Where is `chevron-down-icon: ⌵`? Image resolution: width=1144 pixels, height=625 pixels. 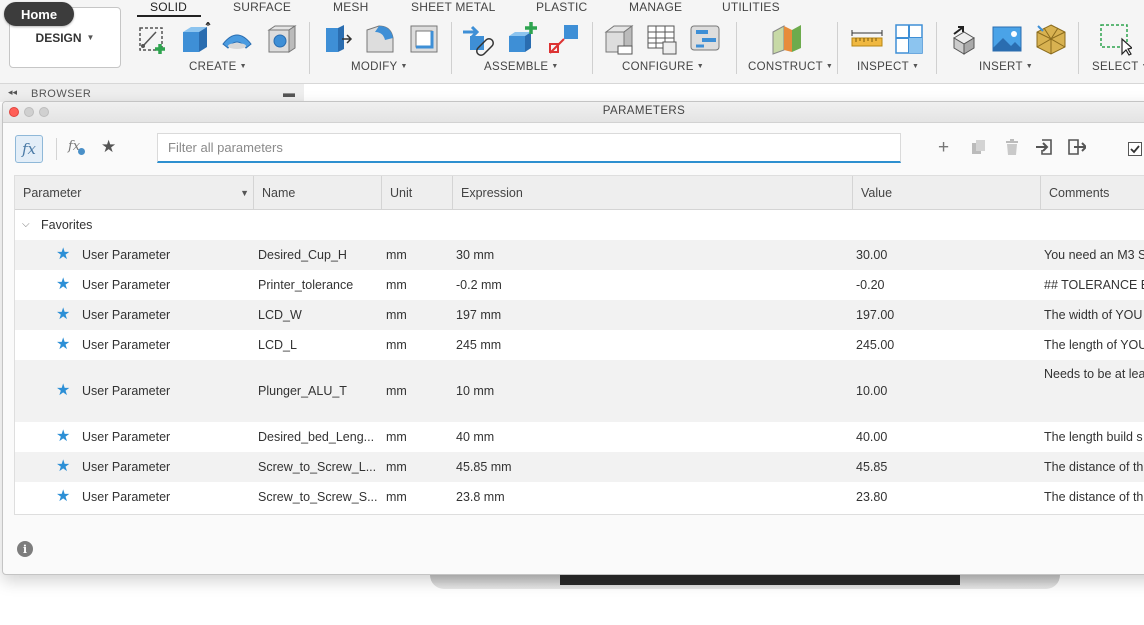 chevron-down-icon: ⌵ is located at coordinates (26, 225).